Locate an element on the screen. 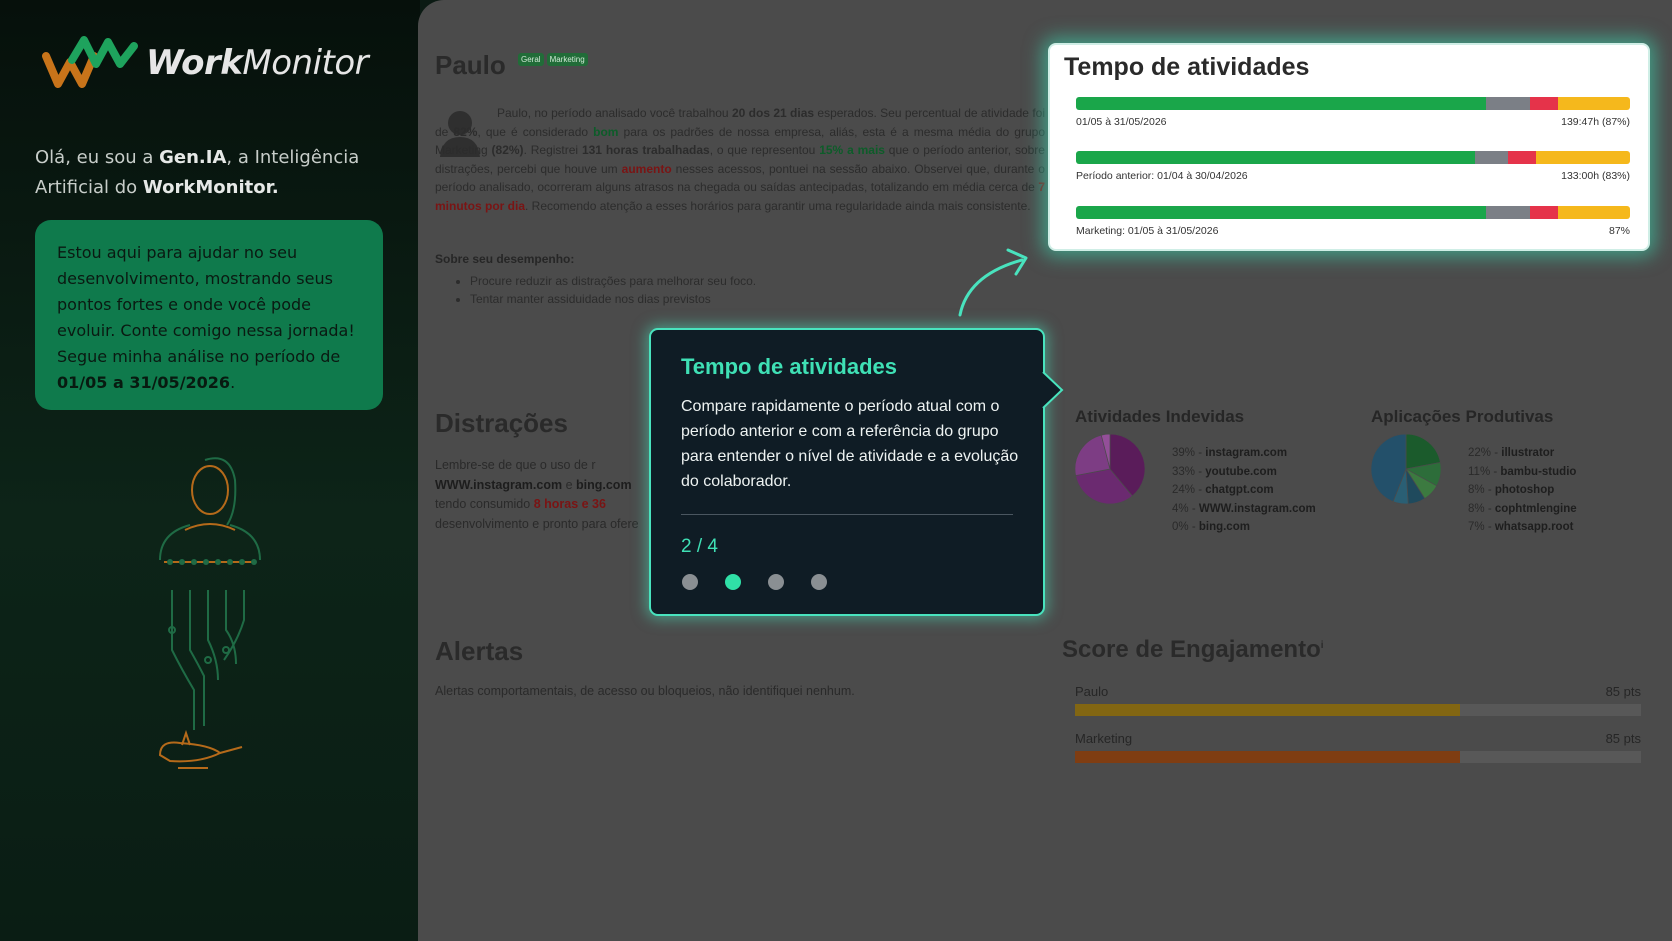 Image resolution: width=1672 pixels, height=941 pixels. employee-badges: Geral Marketing is located at coordinates (553, 59).